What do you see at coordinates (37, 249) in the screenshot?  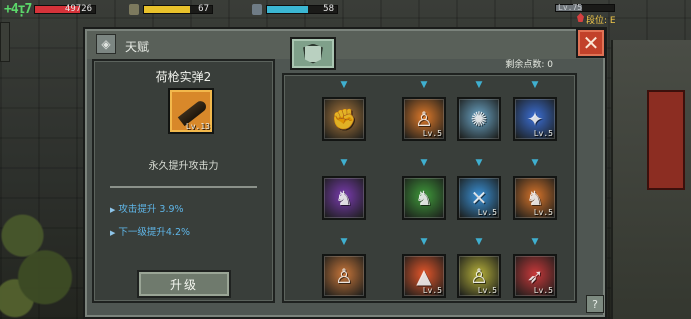 I see `background-bushes` at bounding box center [37, 249].